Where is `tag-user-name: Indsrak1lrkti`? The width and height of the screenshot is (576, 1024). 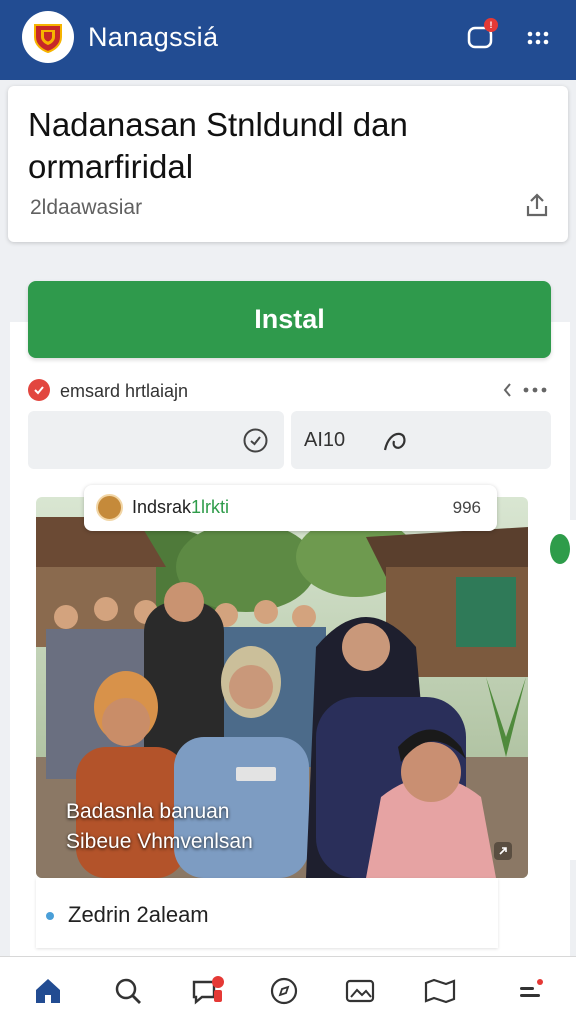
tag-user-name: Indsrak1lrkti is located at coordinates (180, 507).